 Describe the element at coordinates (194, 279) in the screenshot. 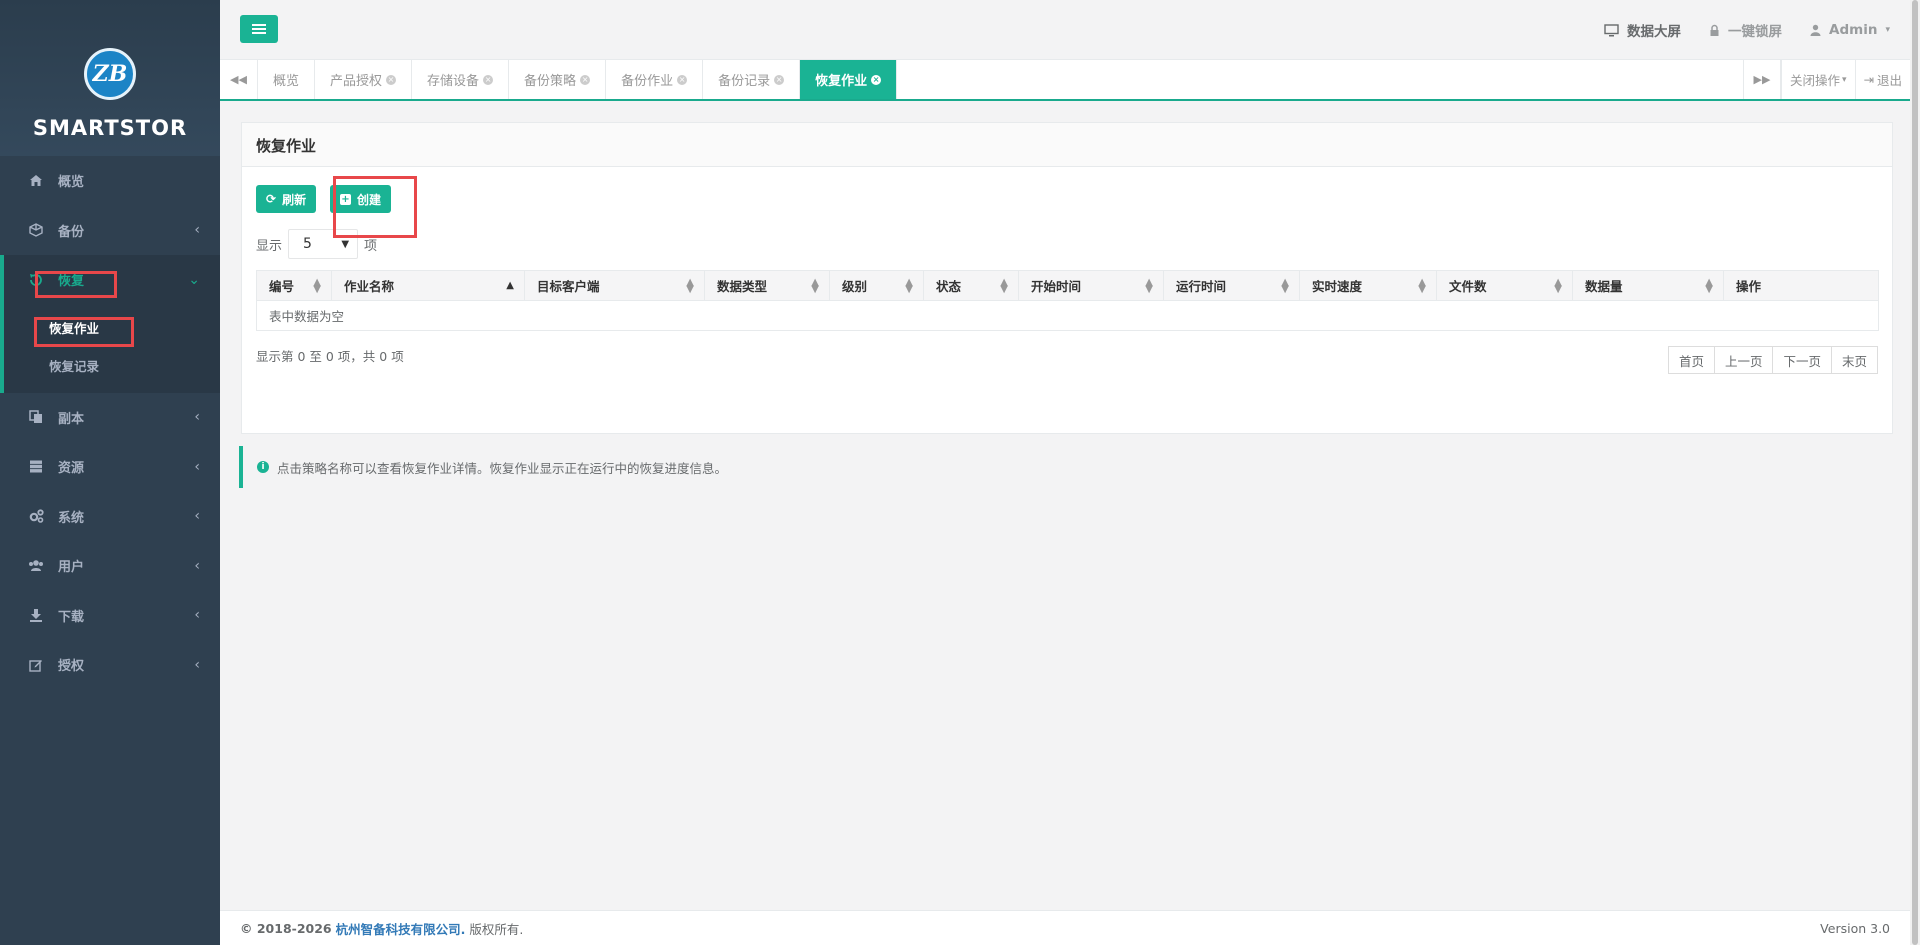

I see `chevron-down-icon: ⌄` at that location.